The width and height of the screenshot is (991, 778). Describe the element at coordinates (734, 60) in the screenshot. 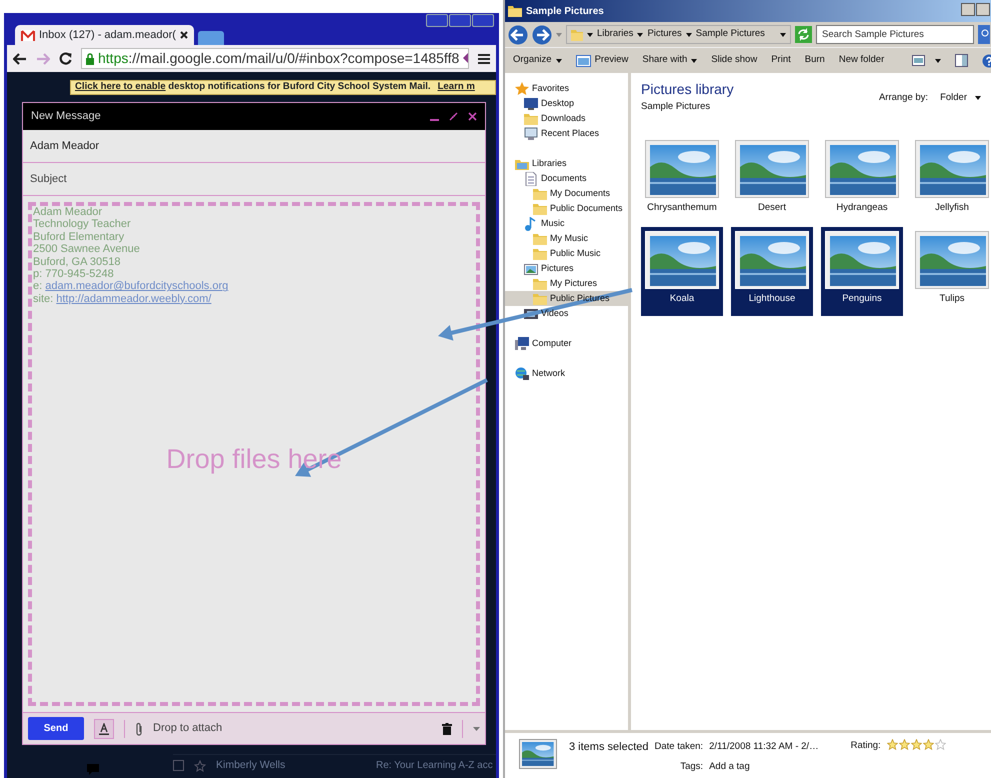

I see `toolbar-button: Slide show` at that location.